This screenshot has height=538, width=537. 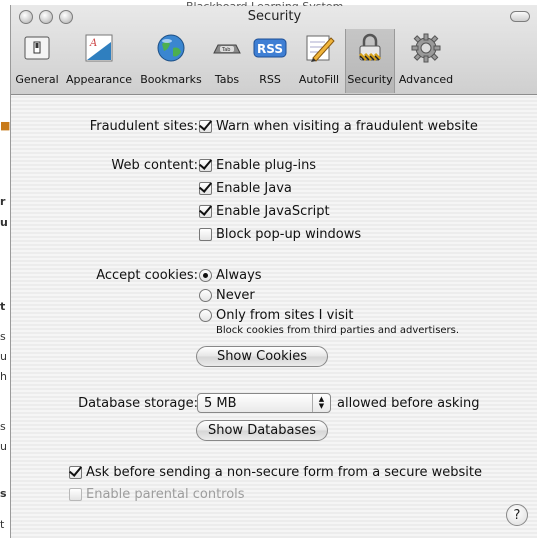 I want to click on tab-appearance: A Appearance, so click(x=99, y=61).